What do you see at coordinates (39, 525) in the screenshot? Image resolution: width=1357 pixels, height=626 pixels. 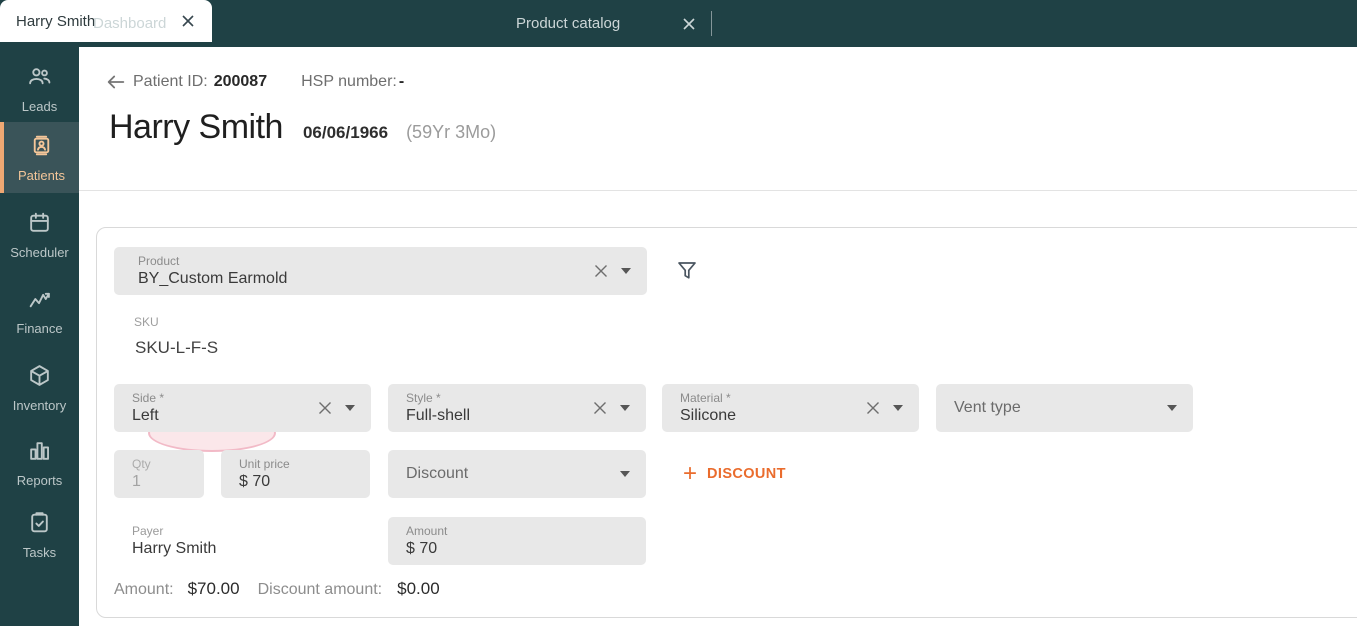 I see `tasks-clipboard-icon` at bounding box center [39, 525].